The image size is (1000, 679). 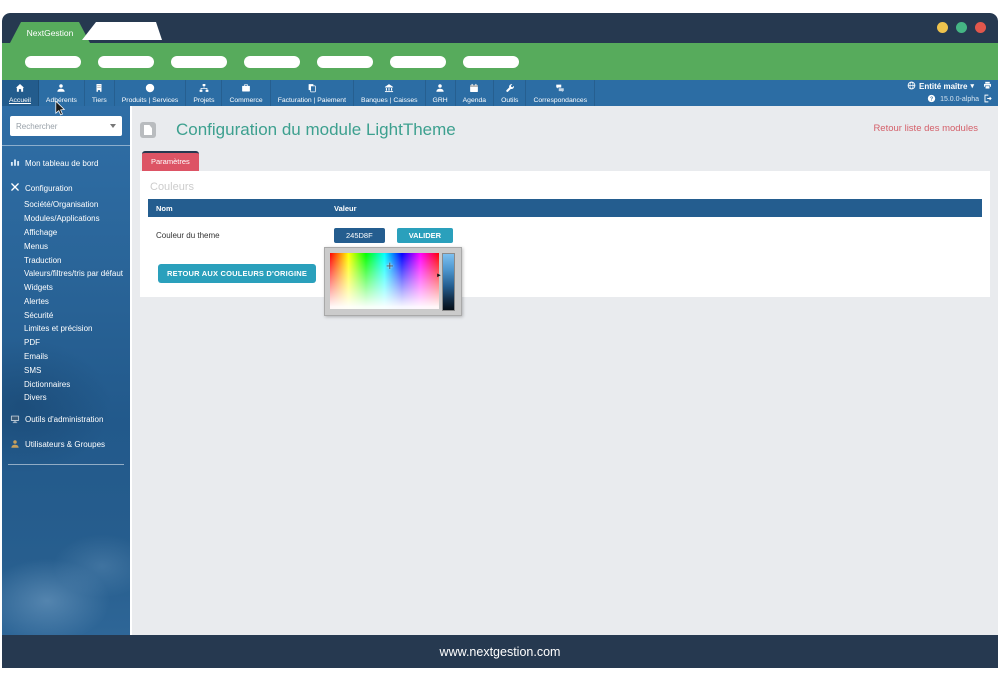 I want to click on sidebar-item-affichage: Affichage, so click(x=66, y=233).